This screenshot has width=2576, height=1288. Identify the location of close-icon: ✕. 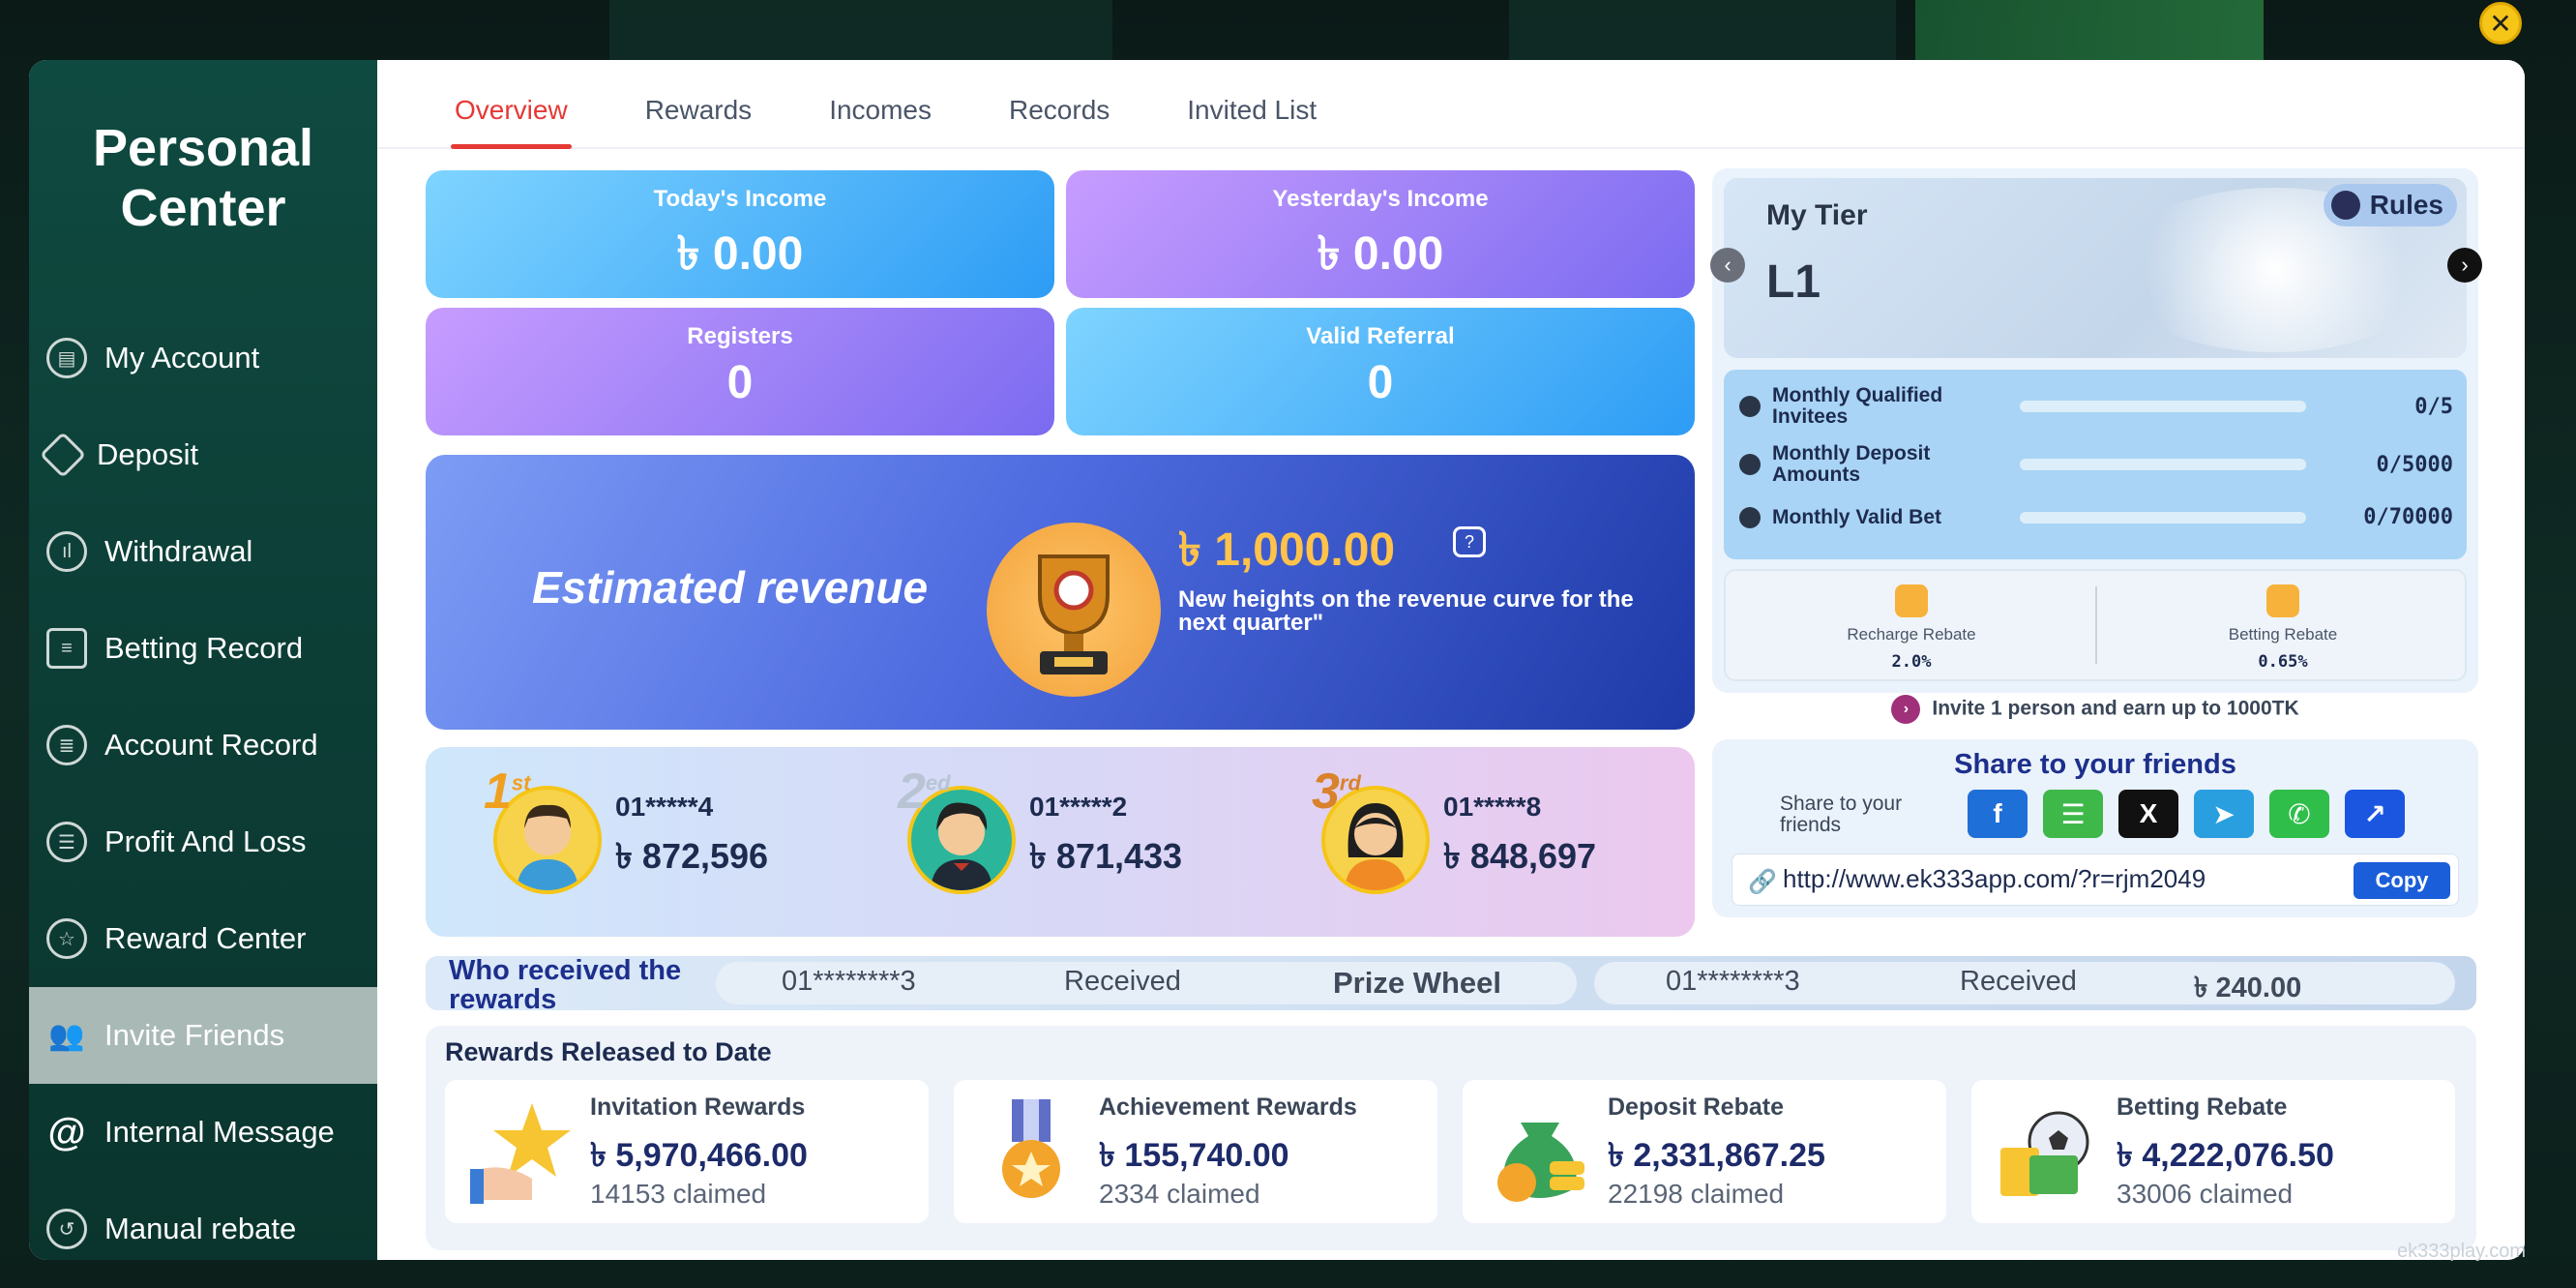
(2500, 23).